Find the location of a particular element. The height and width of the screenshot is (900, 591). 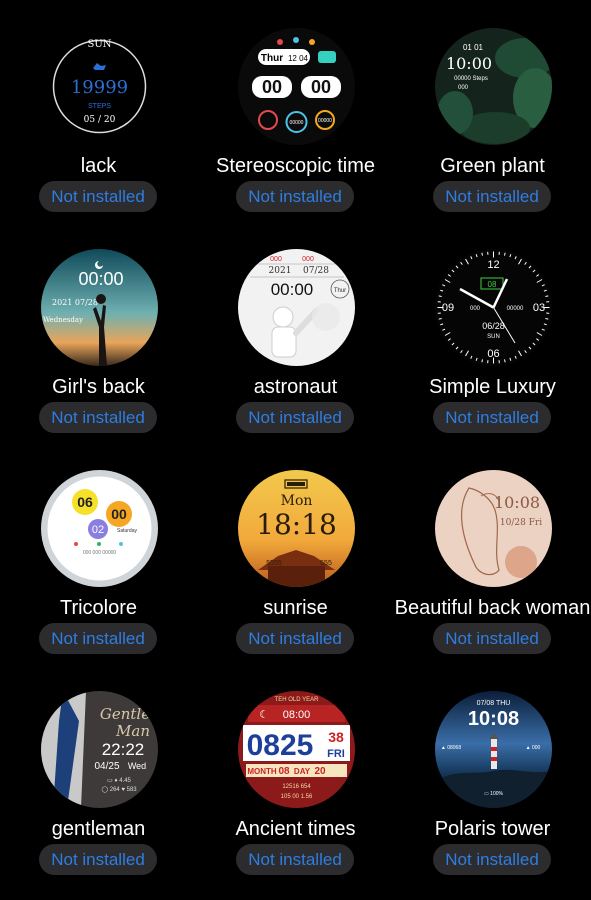

watch-face-name: Beautiful back woman is located at coordinates (492, 608).